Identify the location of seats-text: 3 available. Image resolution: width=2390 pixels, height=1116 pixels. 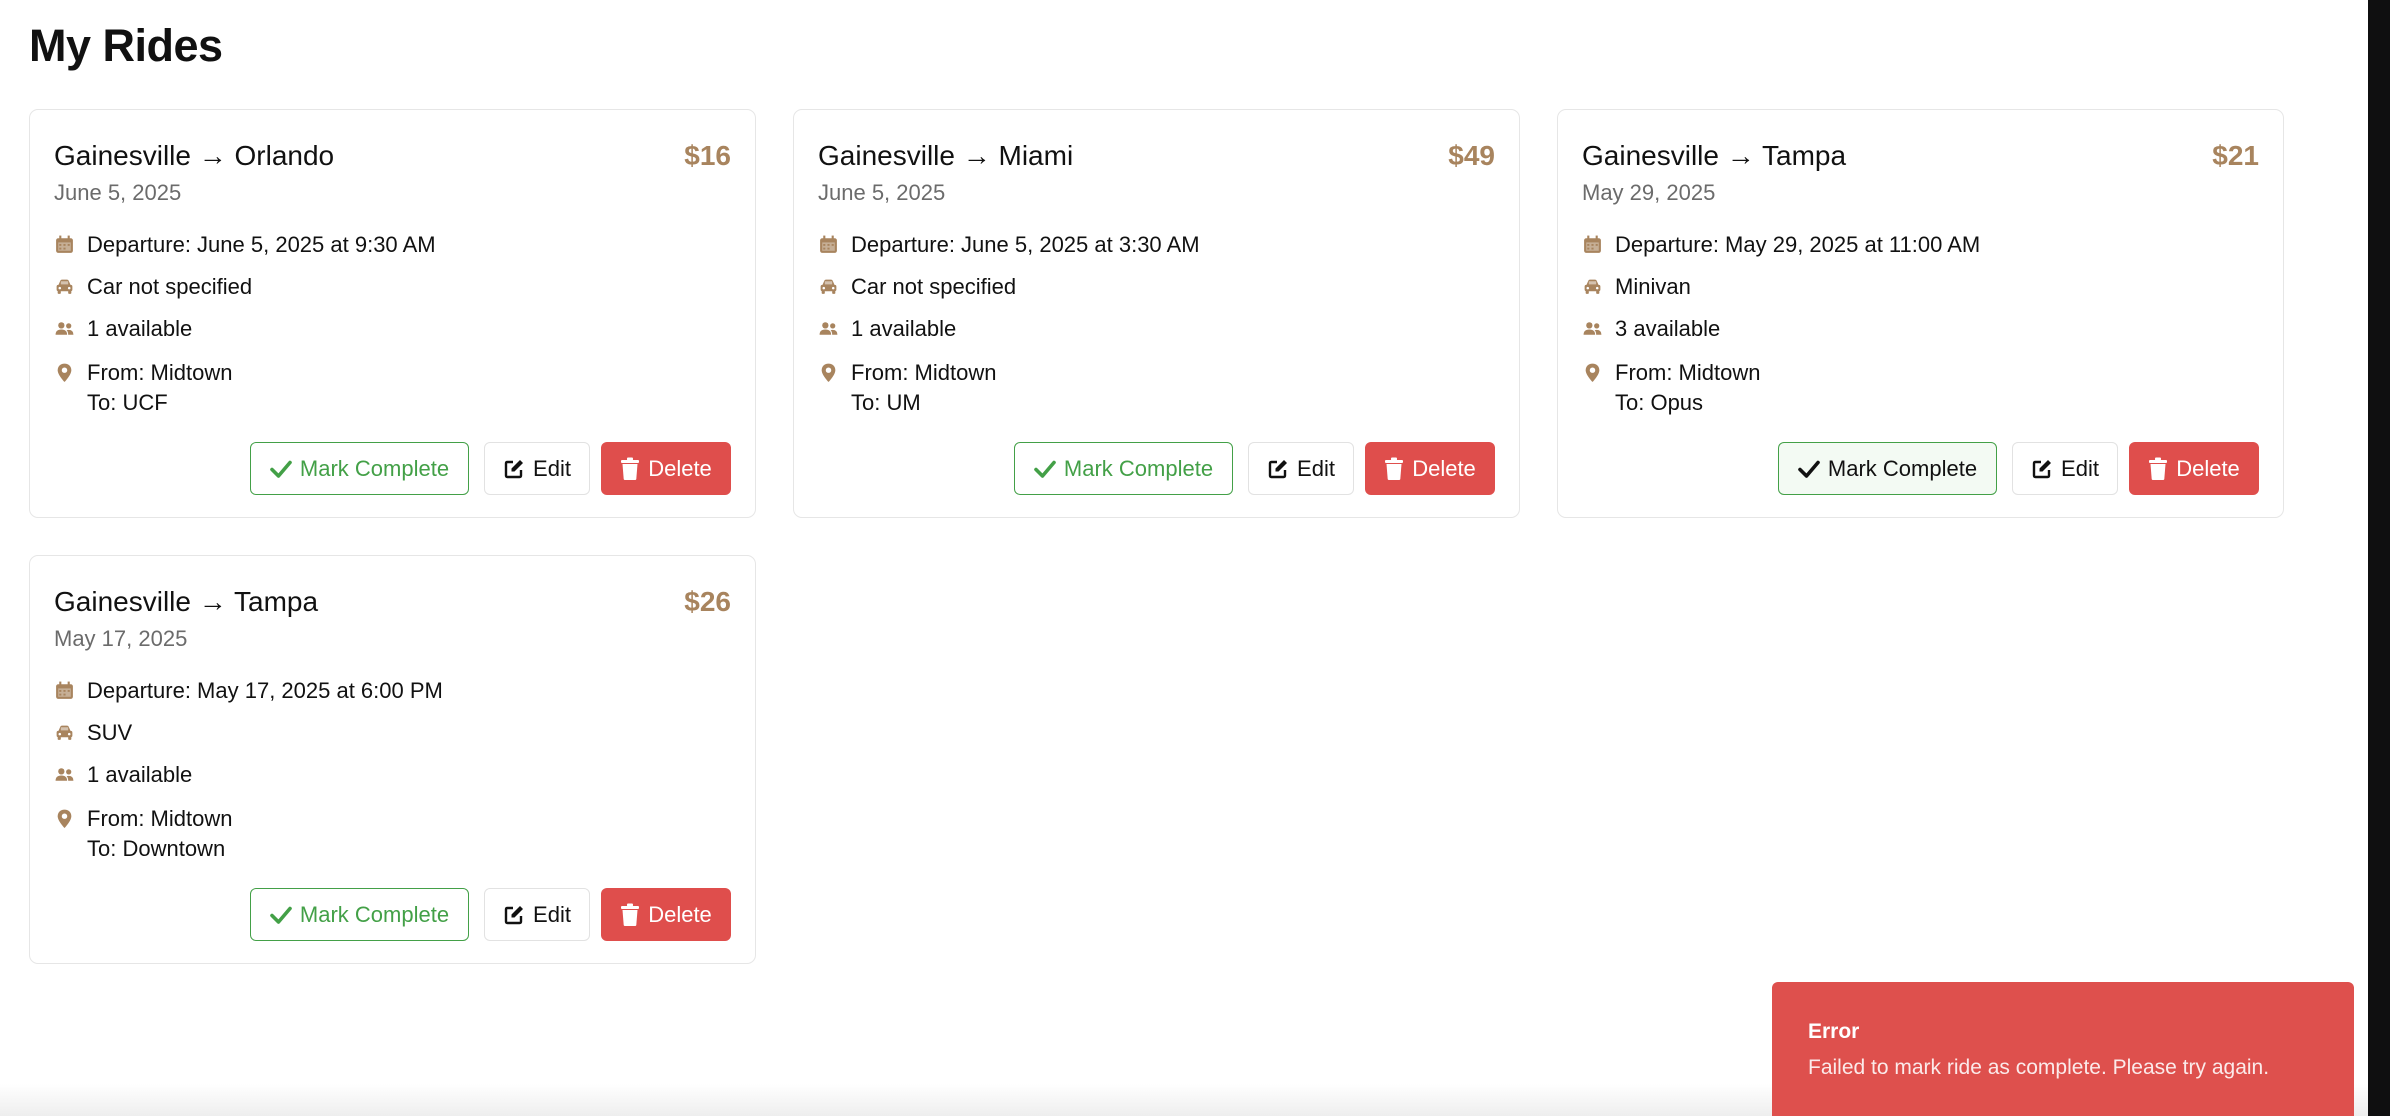
(1668, 328).